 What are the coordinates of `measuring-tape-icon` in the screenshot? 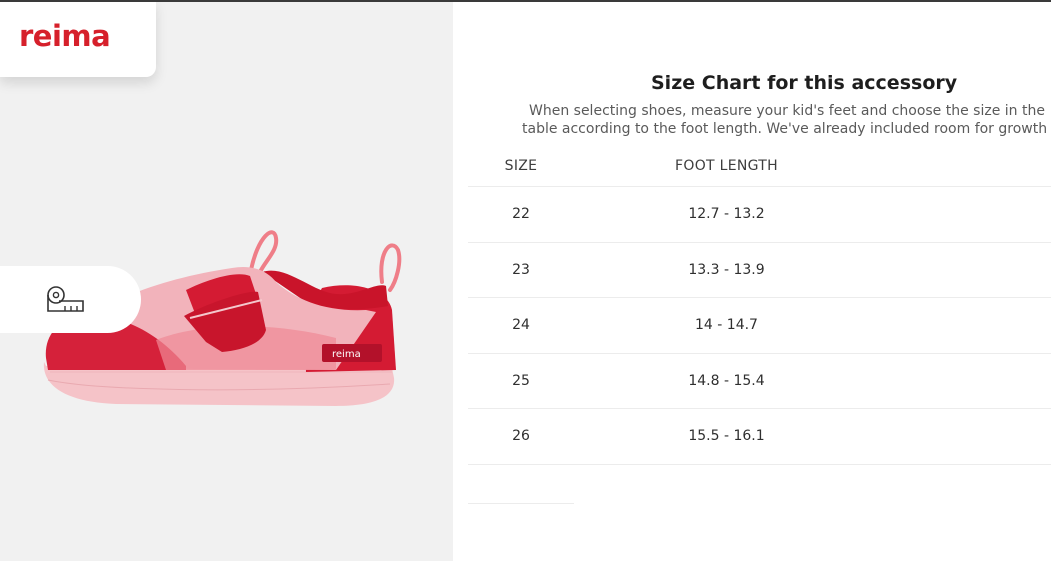 It's located at (65, 298).